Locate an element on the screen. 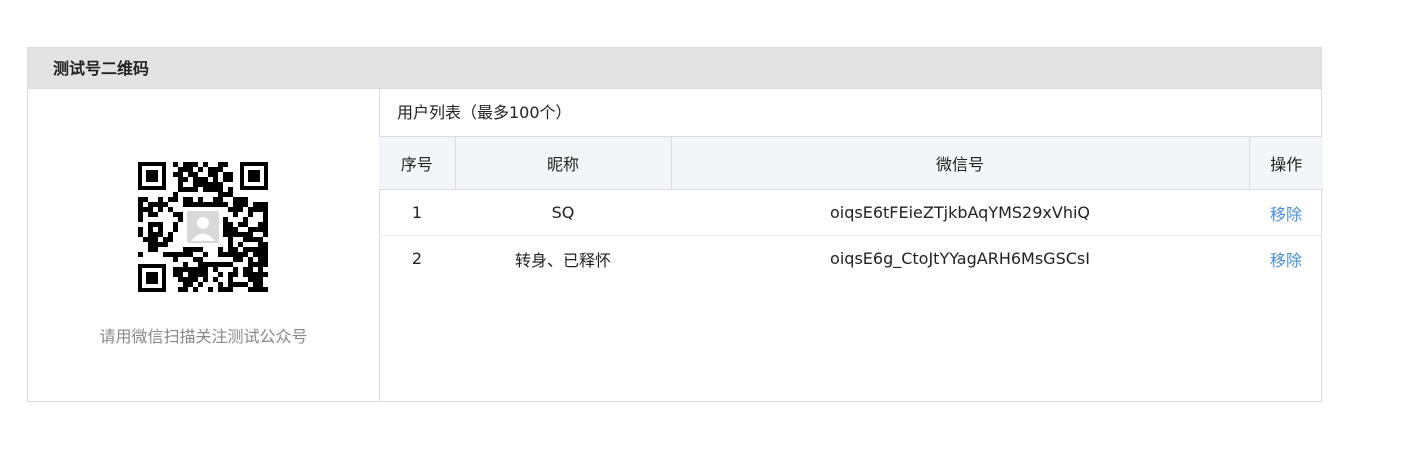 The height and width of the screenshot is (449, 1401). column-header-action: 操作 is located at coordinates (1286, 163).